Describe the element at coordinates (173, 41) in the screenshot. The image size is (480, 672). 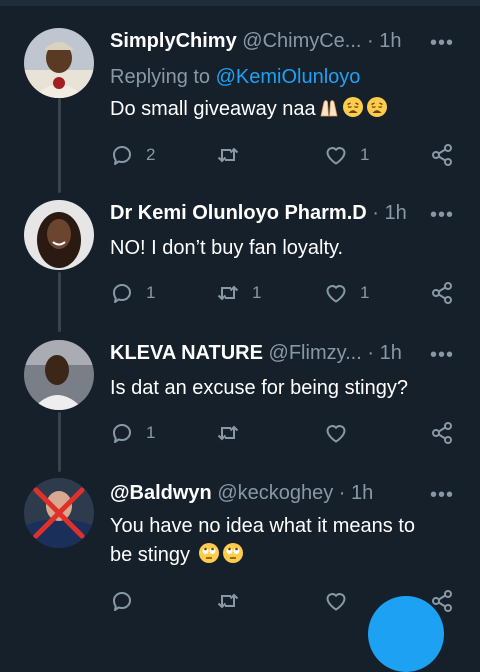
I see `display-name: SimplyChimy` at that location.